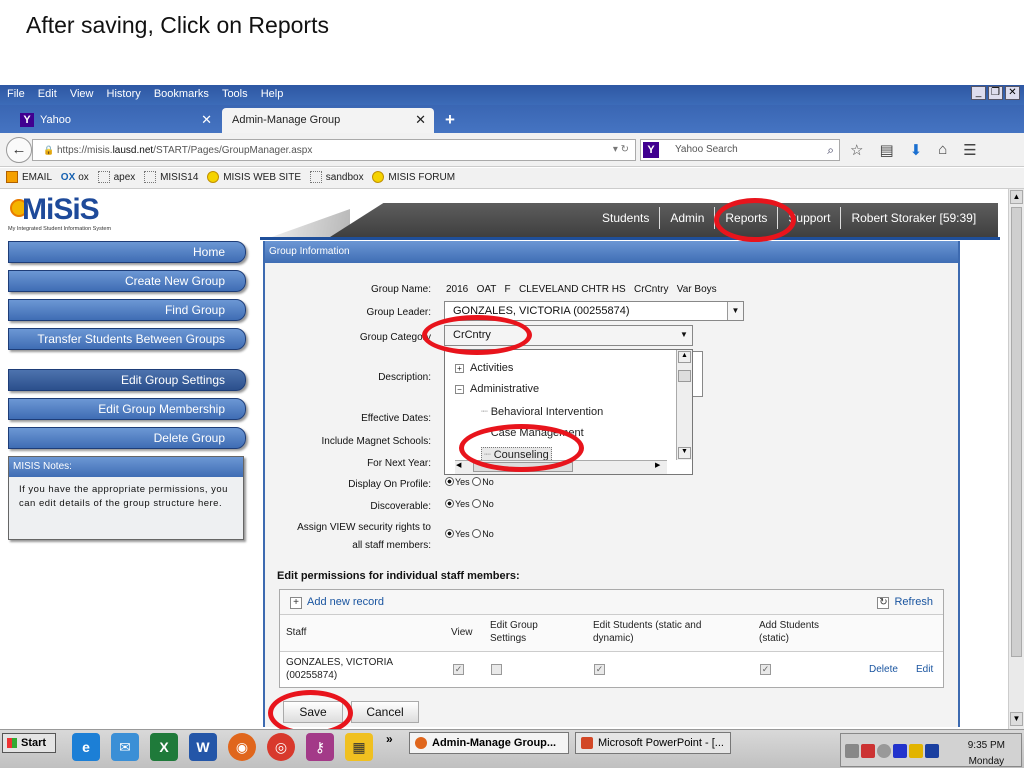 The width and height of the screenshot is (1024, 770). I want to click on group-category-select: CrCntry ▼, so click(568, 335).